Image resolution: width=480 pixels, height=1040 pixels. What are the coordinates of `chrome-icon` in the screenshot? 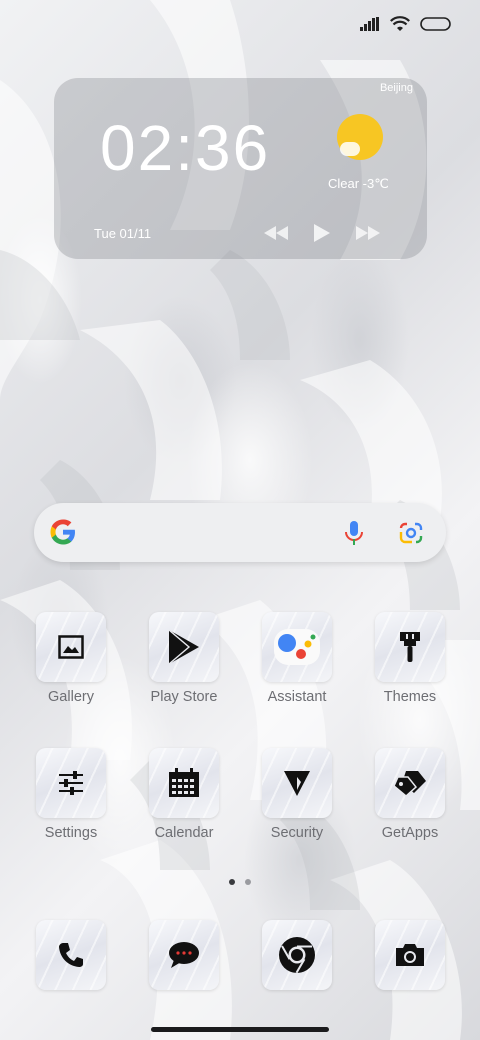 It's located at (297, 955).